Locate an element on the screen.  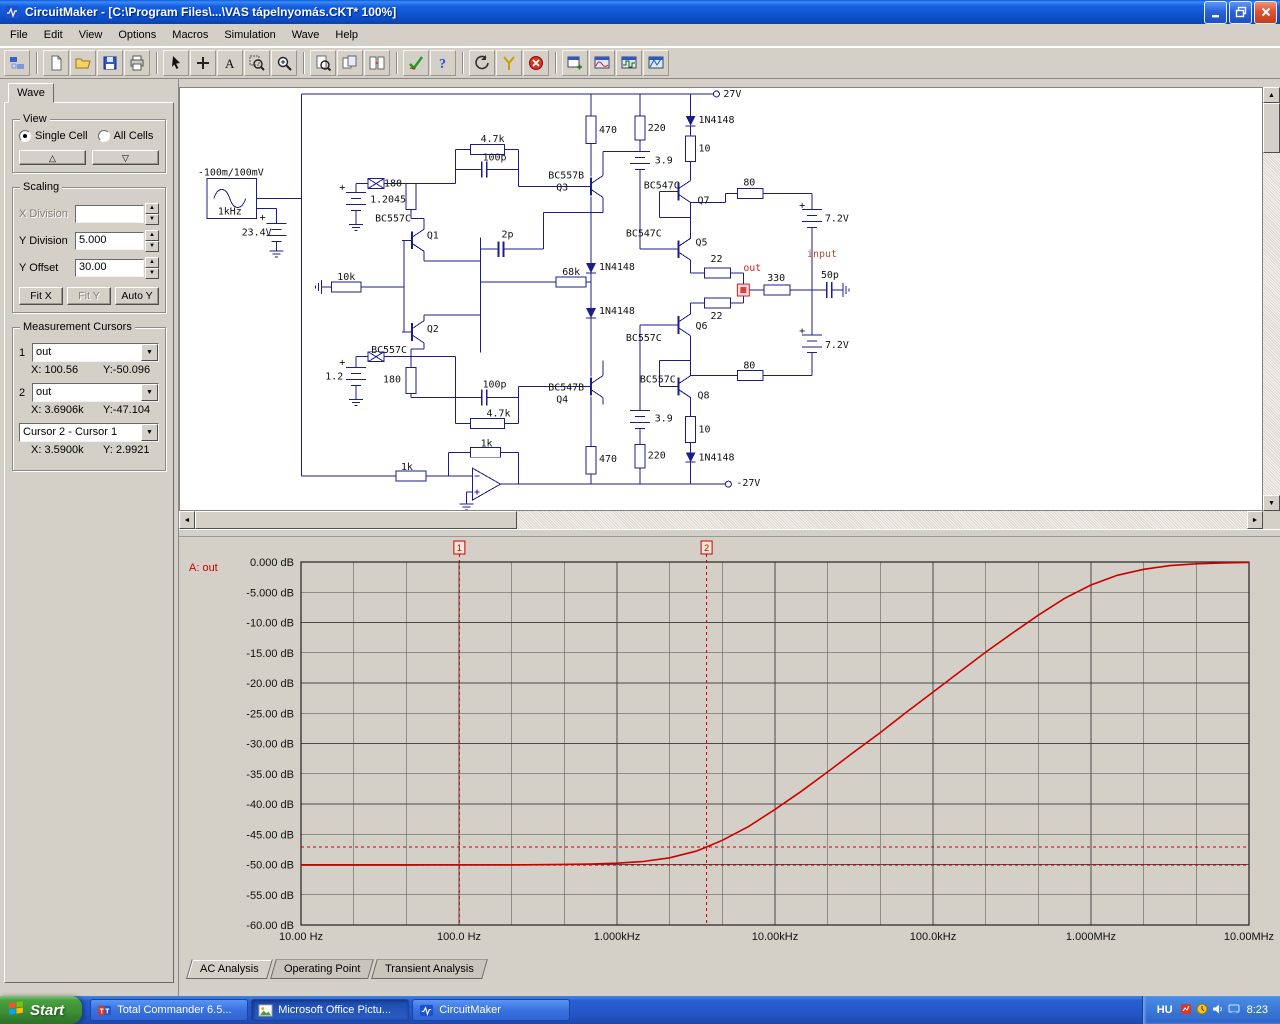
x-division-spinner: ▲ ▼ is located at coordinates (152, 214).